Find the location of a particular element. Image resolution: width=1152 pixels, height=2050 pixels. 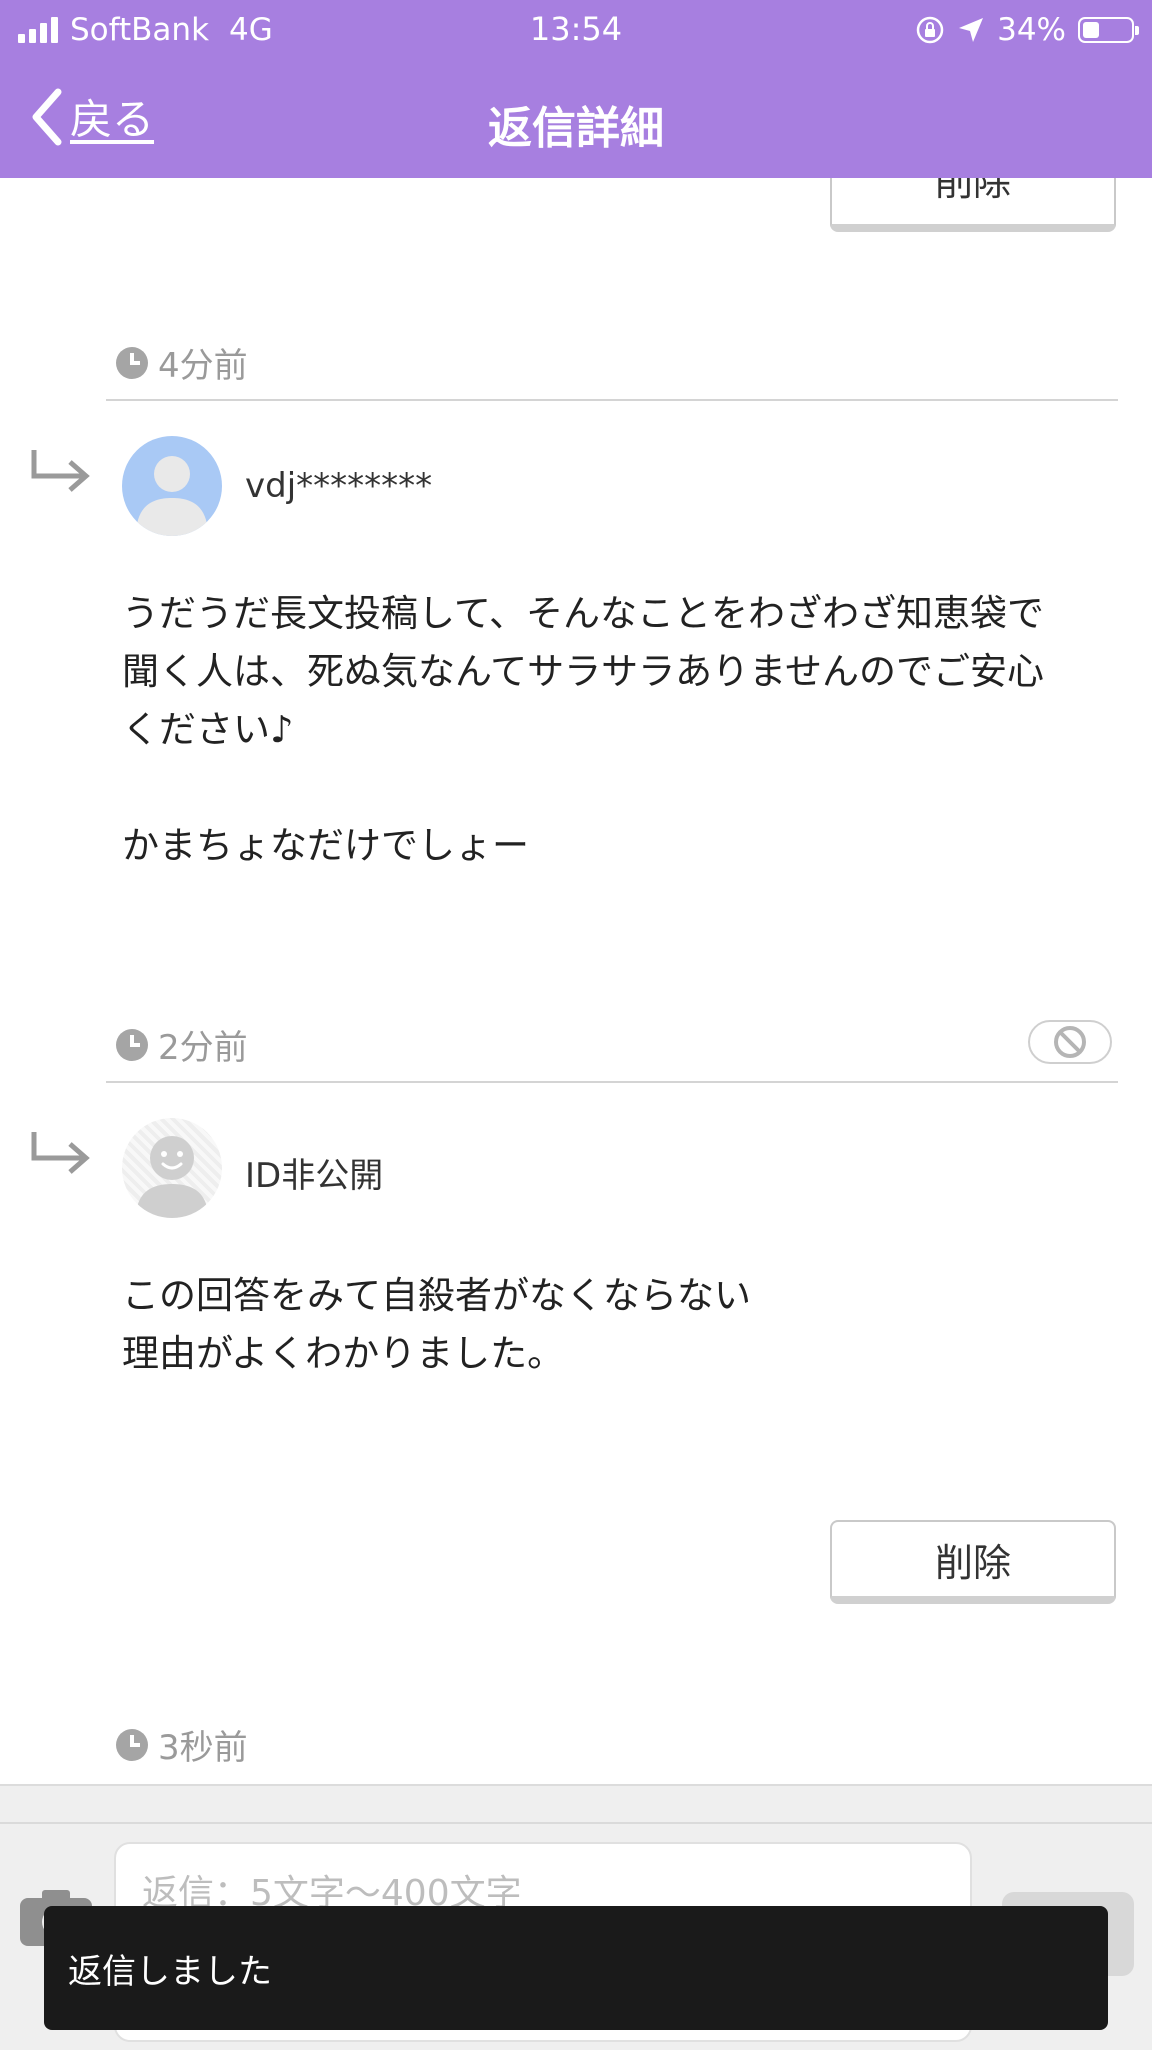

user-silhouette-icon is located at coordinates (172, 496).